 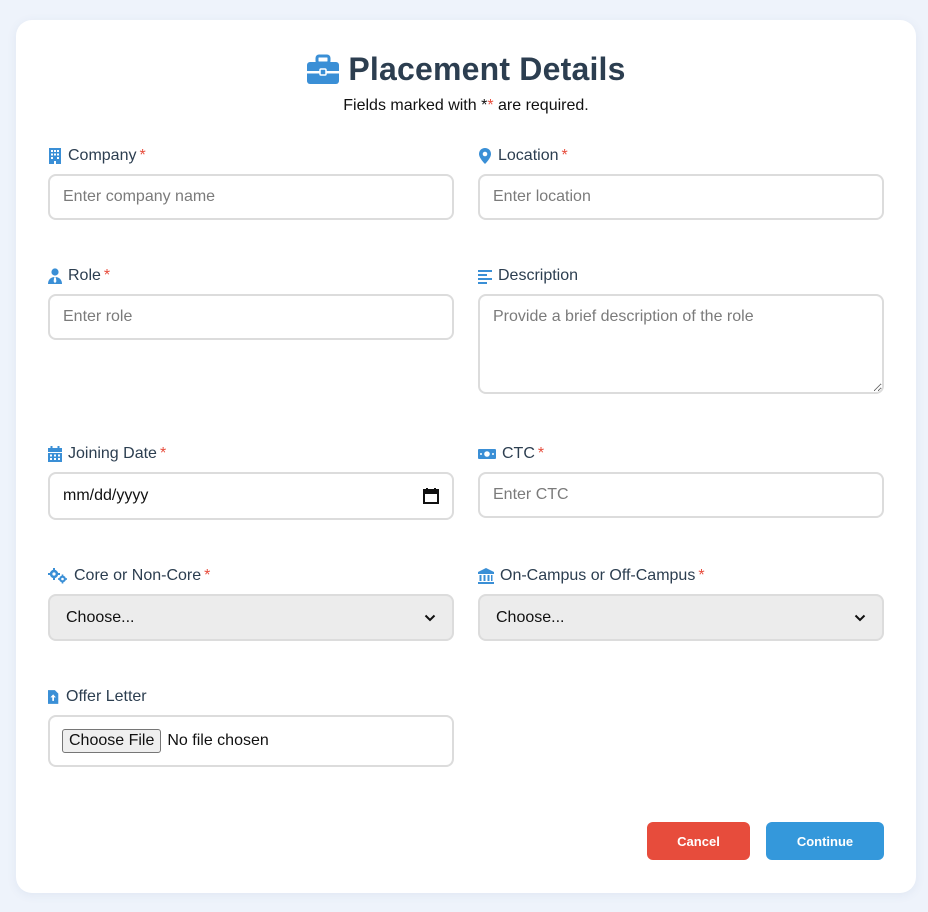 What do you see at coordinates (251, 496) in the screenshot?
I see `joining-date-input: mm/dd/yyyy` at bounding box center [251, 496].